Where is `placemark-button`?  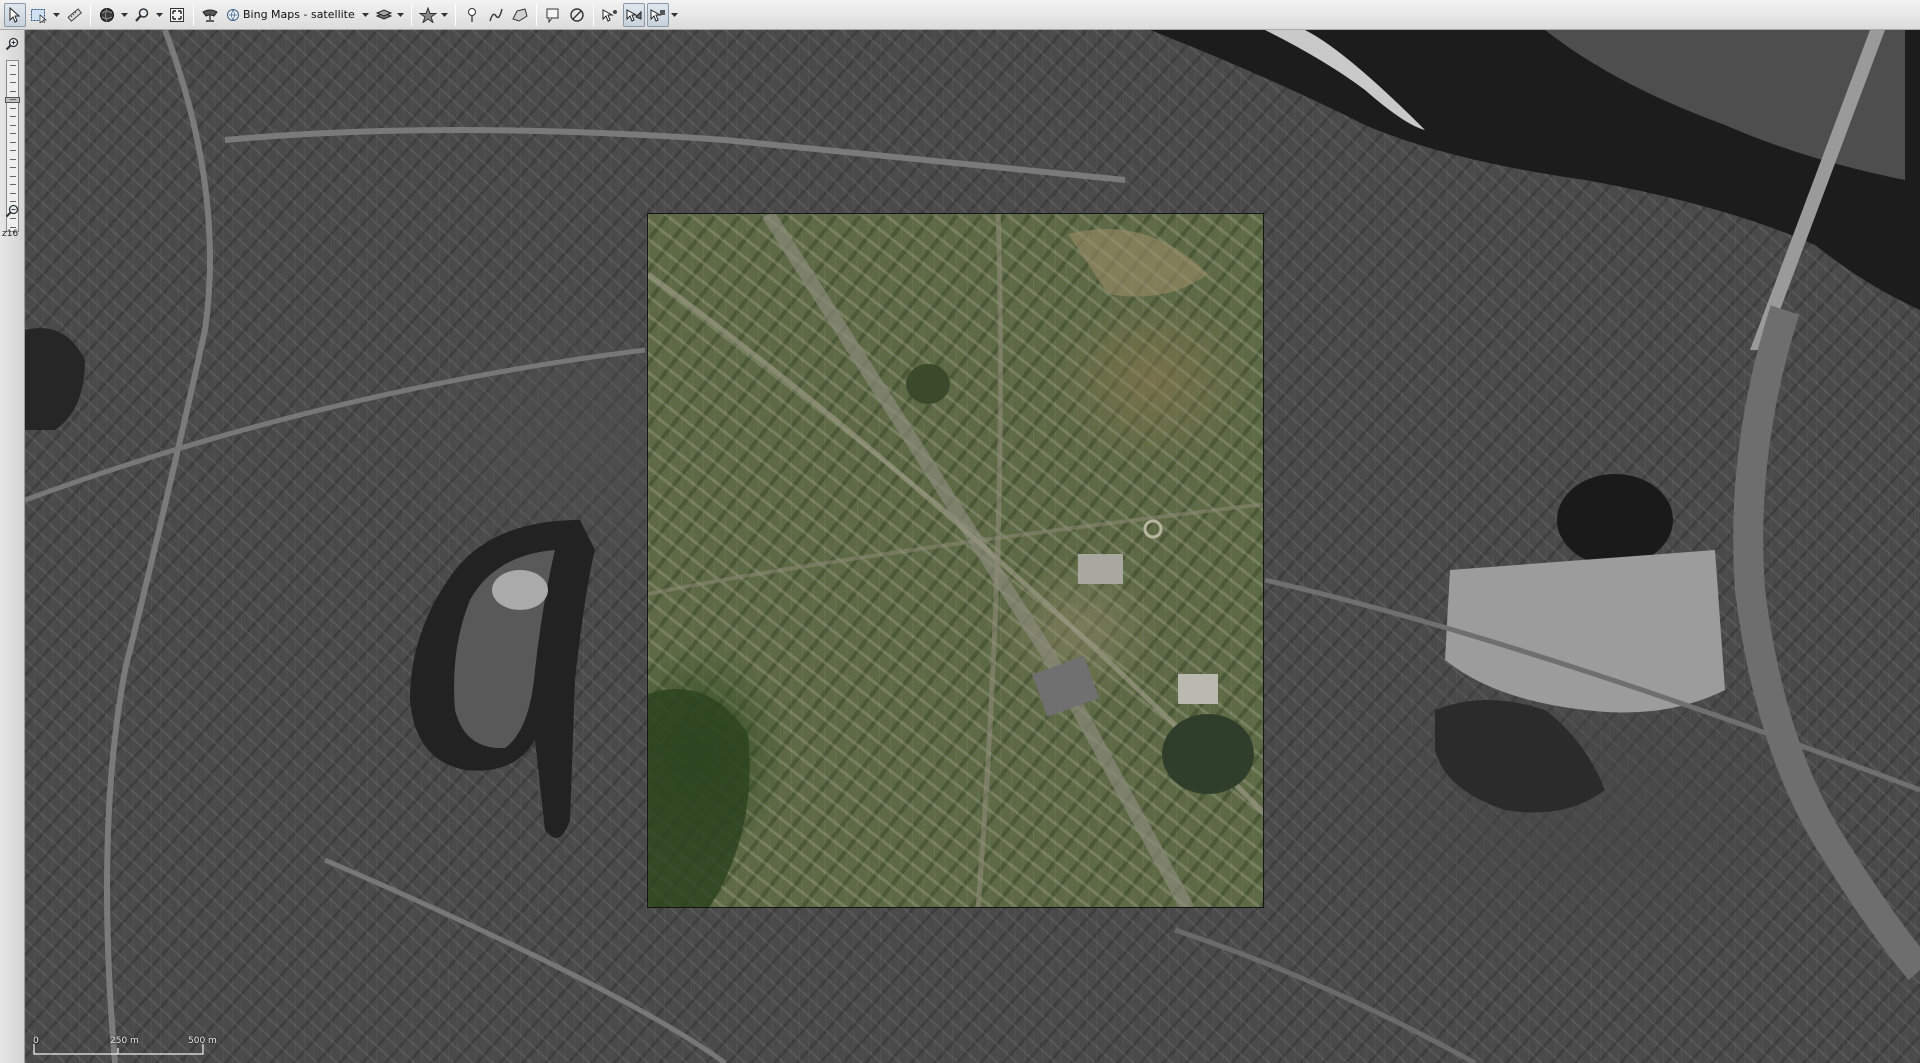
placemark-button is located at coordinates (472, 15).